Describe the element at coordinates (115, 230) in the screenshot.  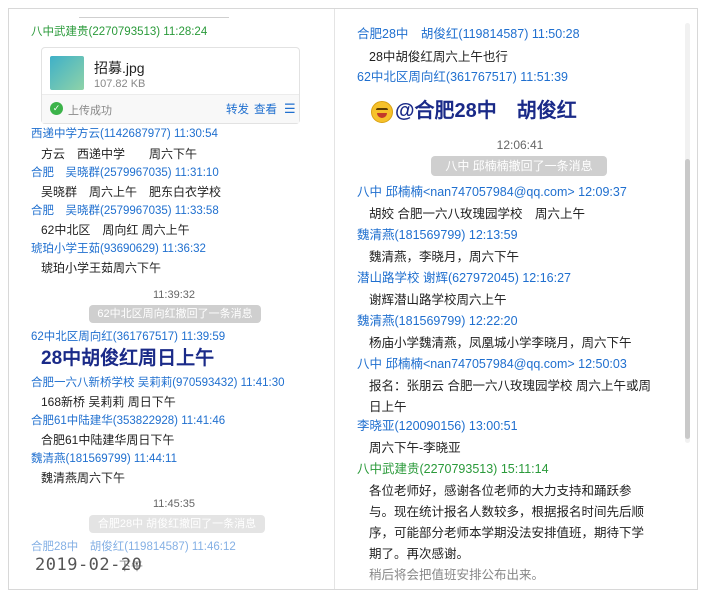
I see `message-text: 62中北区 周向红 周六上午` at that location.